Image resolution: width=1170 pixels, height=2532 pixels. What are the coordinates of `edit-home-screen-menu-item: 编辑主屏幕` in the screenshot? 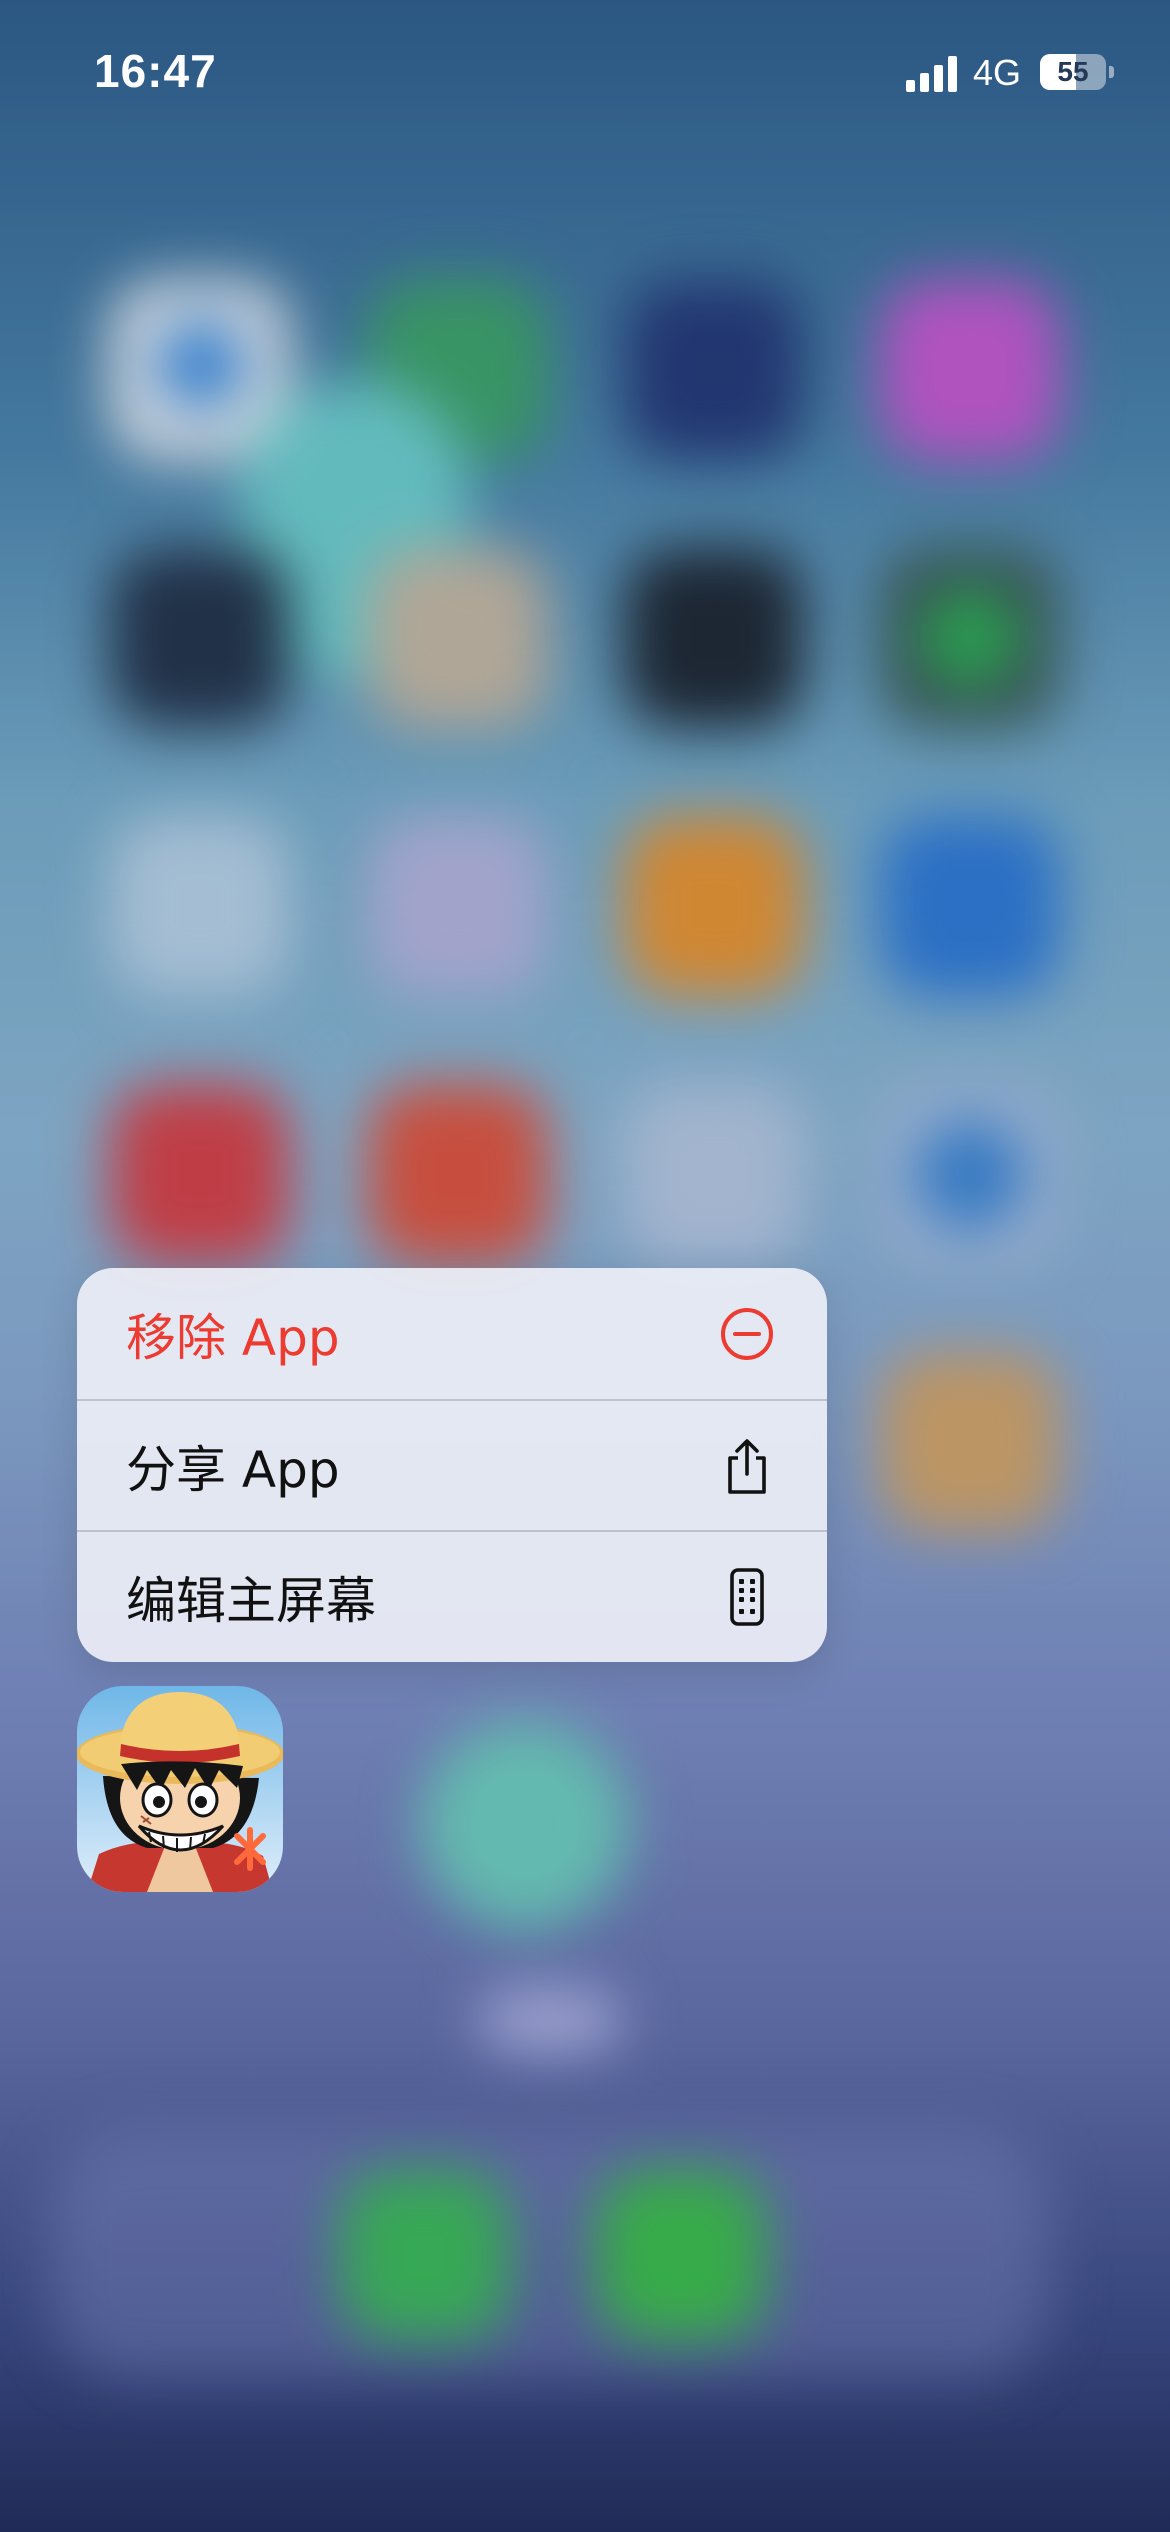 It's located at (452, 1595).